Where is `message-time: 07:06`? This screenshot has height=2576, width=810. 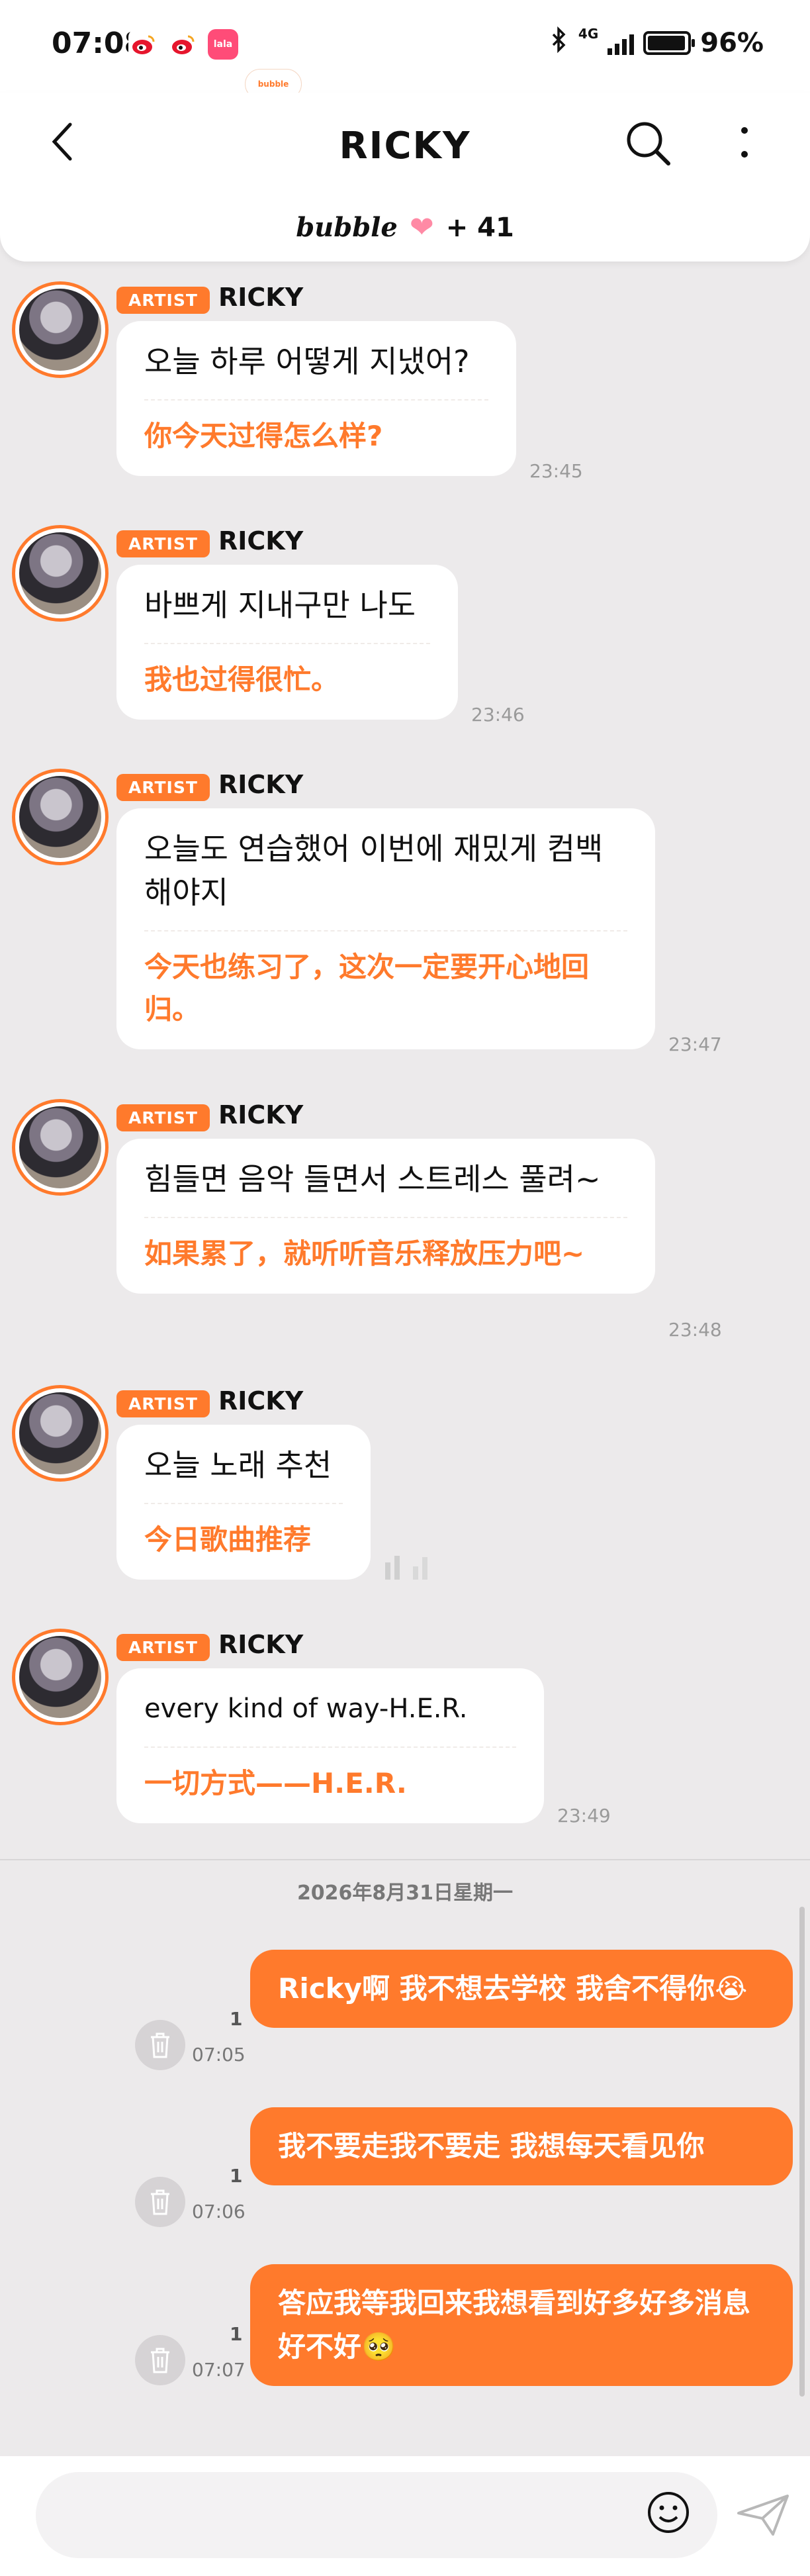 message-time: 07:06 is located at coordinates (219, 2211).